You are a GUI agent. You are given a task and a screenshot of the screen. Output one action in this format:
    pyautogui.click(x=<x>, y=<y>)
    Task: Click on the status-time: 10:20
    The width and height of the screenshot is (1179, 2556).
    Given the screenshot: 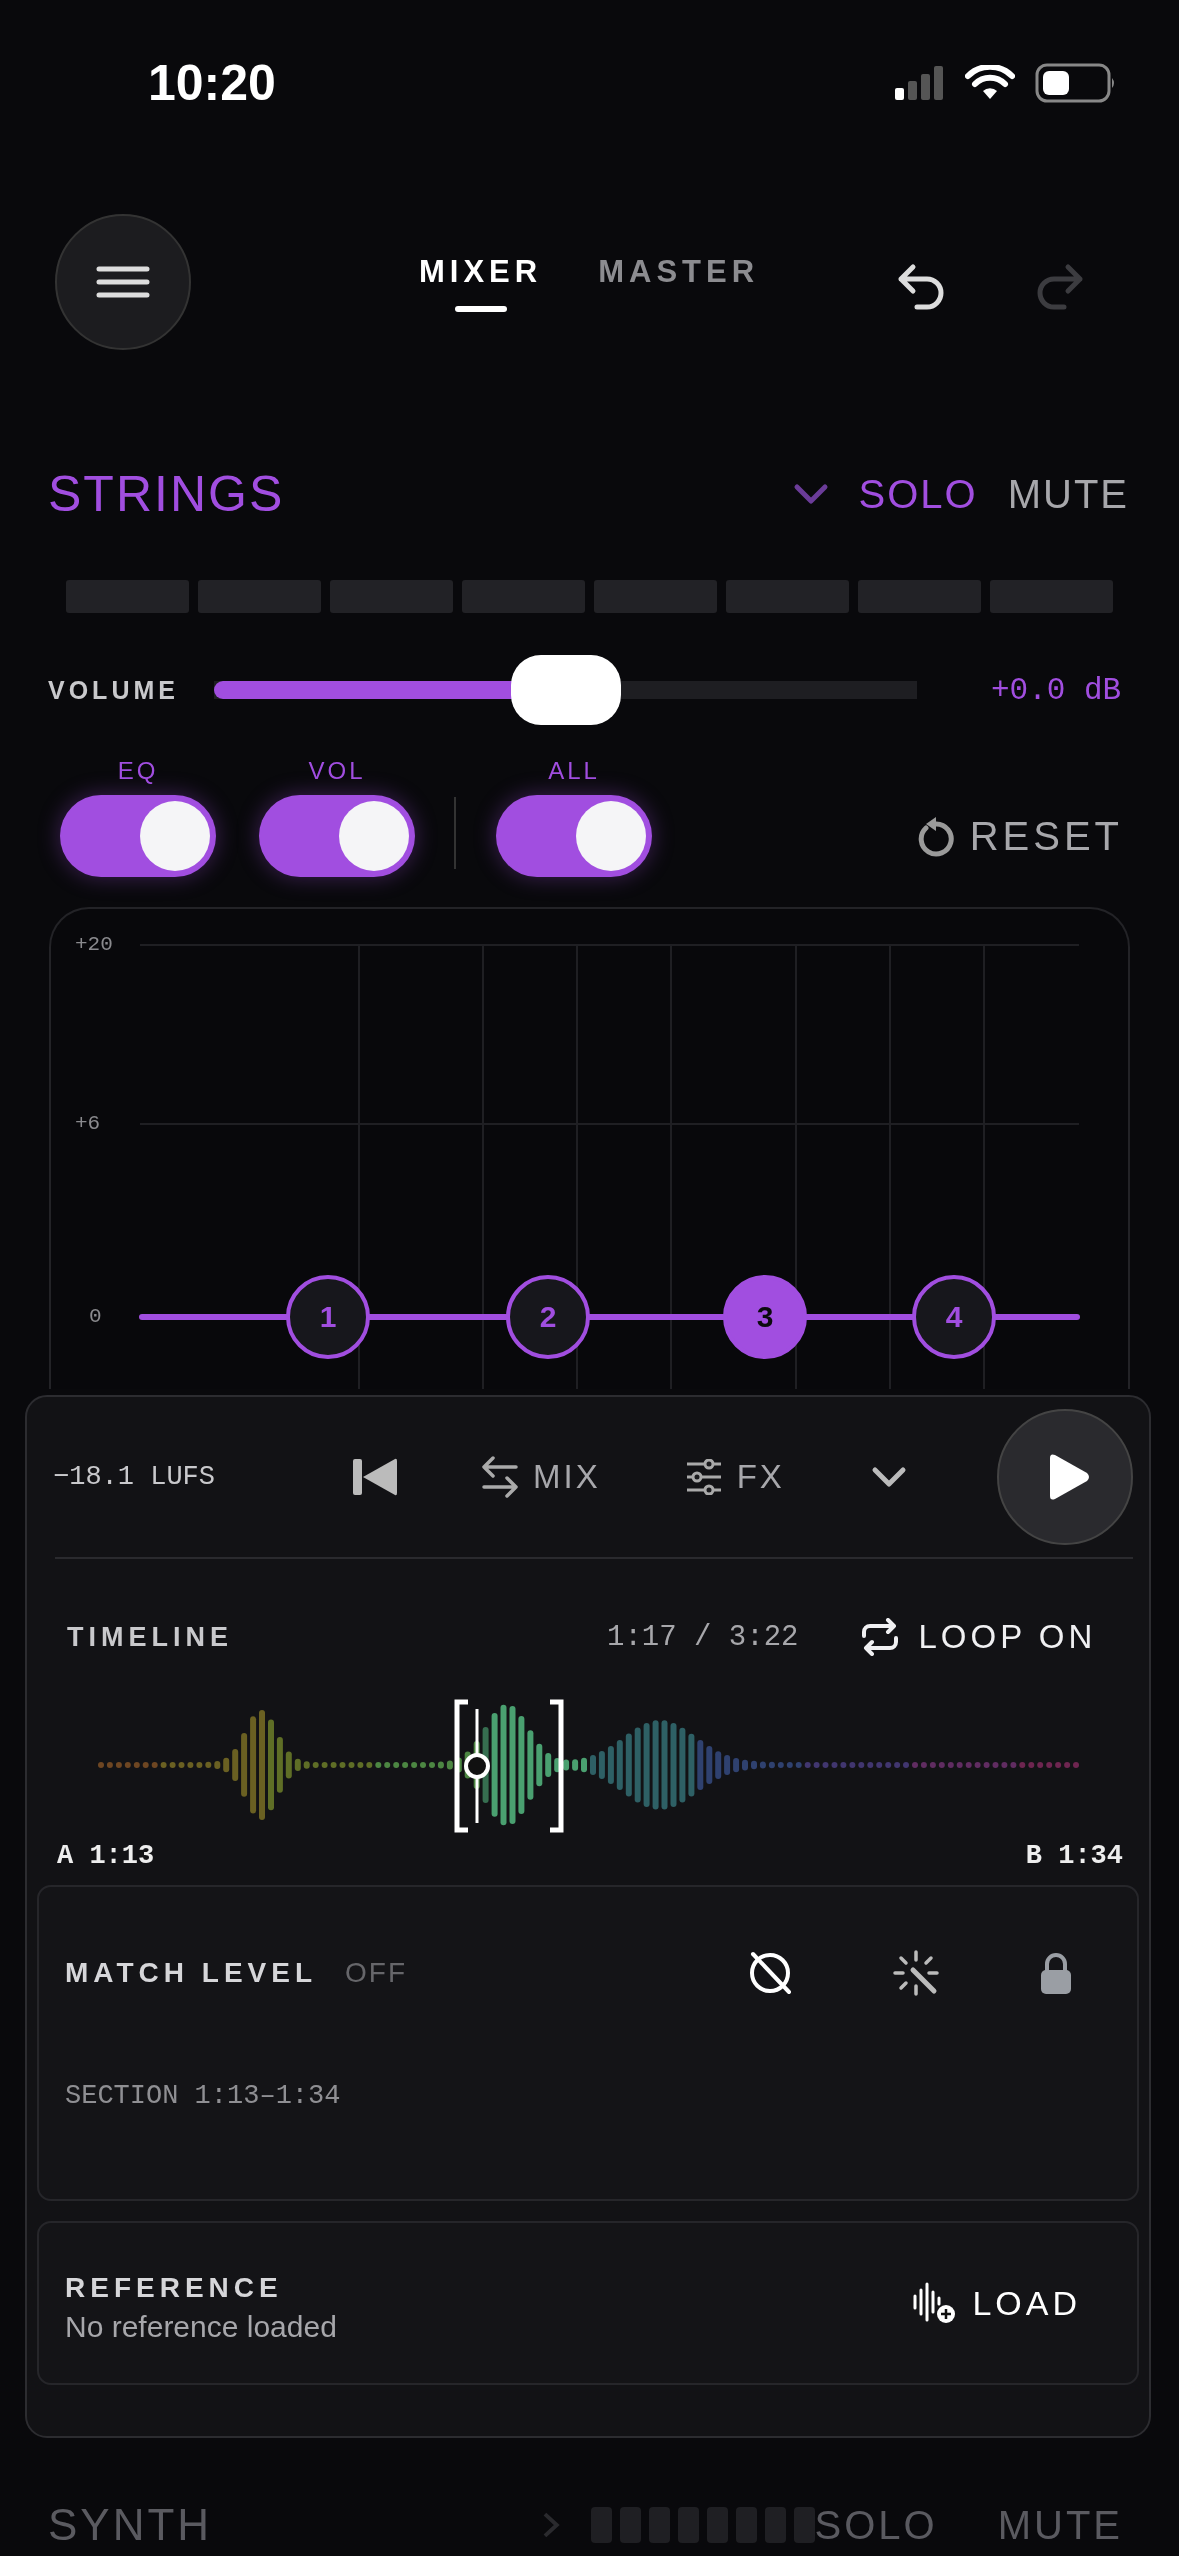 What is the action you would take?
    pyautogui.click(x=212, y=83)
    